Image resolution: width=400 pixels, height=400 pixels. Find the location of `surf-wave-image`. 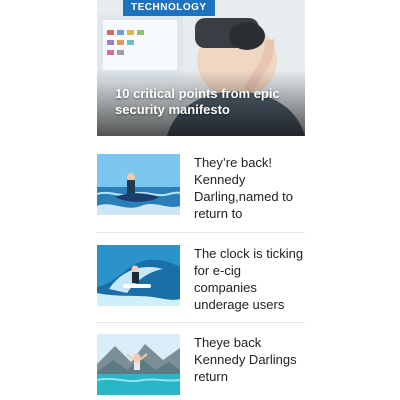

surf-wave-image is located at coordinates (138, 275).